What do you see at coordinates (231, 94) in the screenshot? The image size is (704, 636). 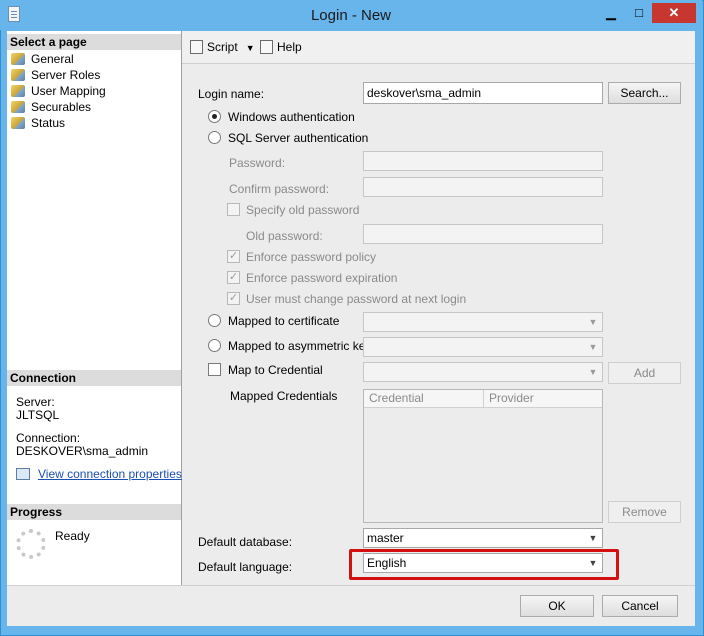 I see `login-name-label: Login name:` at bounding box center [231, 94].